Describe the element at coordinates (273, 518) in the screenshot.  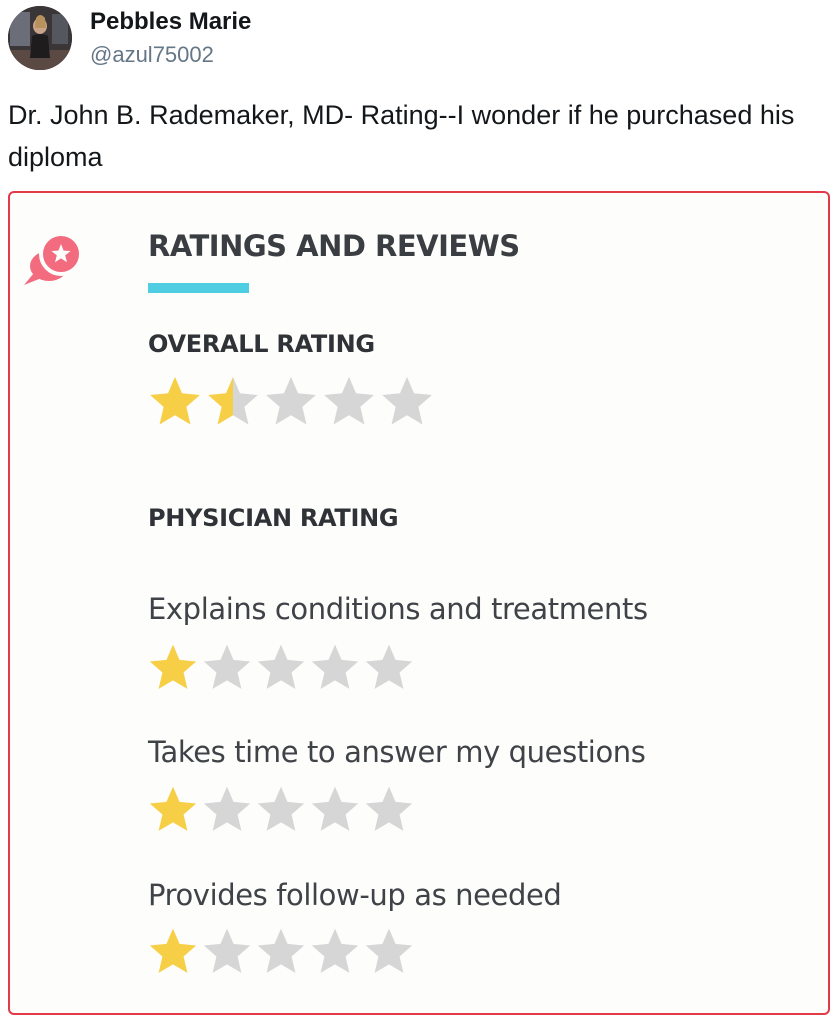
I see `physician-rating-label: PHYSICIAN RATING` at that location.